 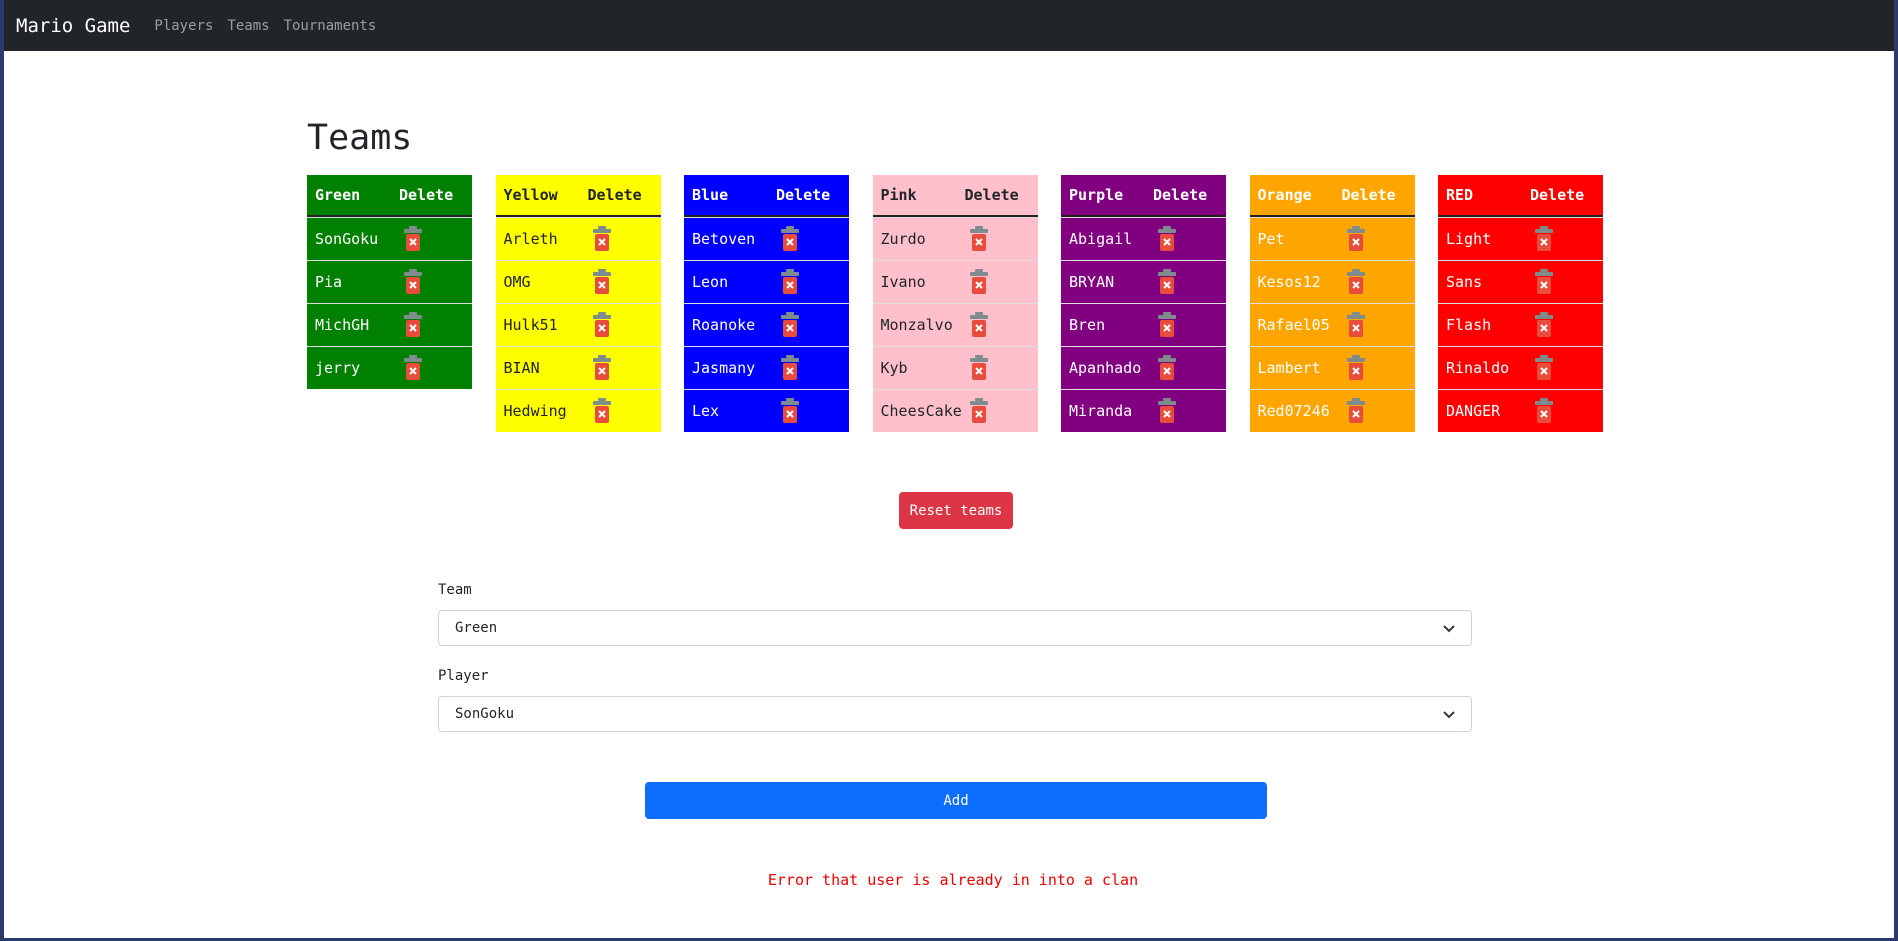 What do you see at coordinates (578, 324) in the screenshot?
I see `team-player-row: Hulk51` at bounding box center [578, 324].